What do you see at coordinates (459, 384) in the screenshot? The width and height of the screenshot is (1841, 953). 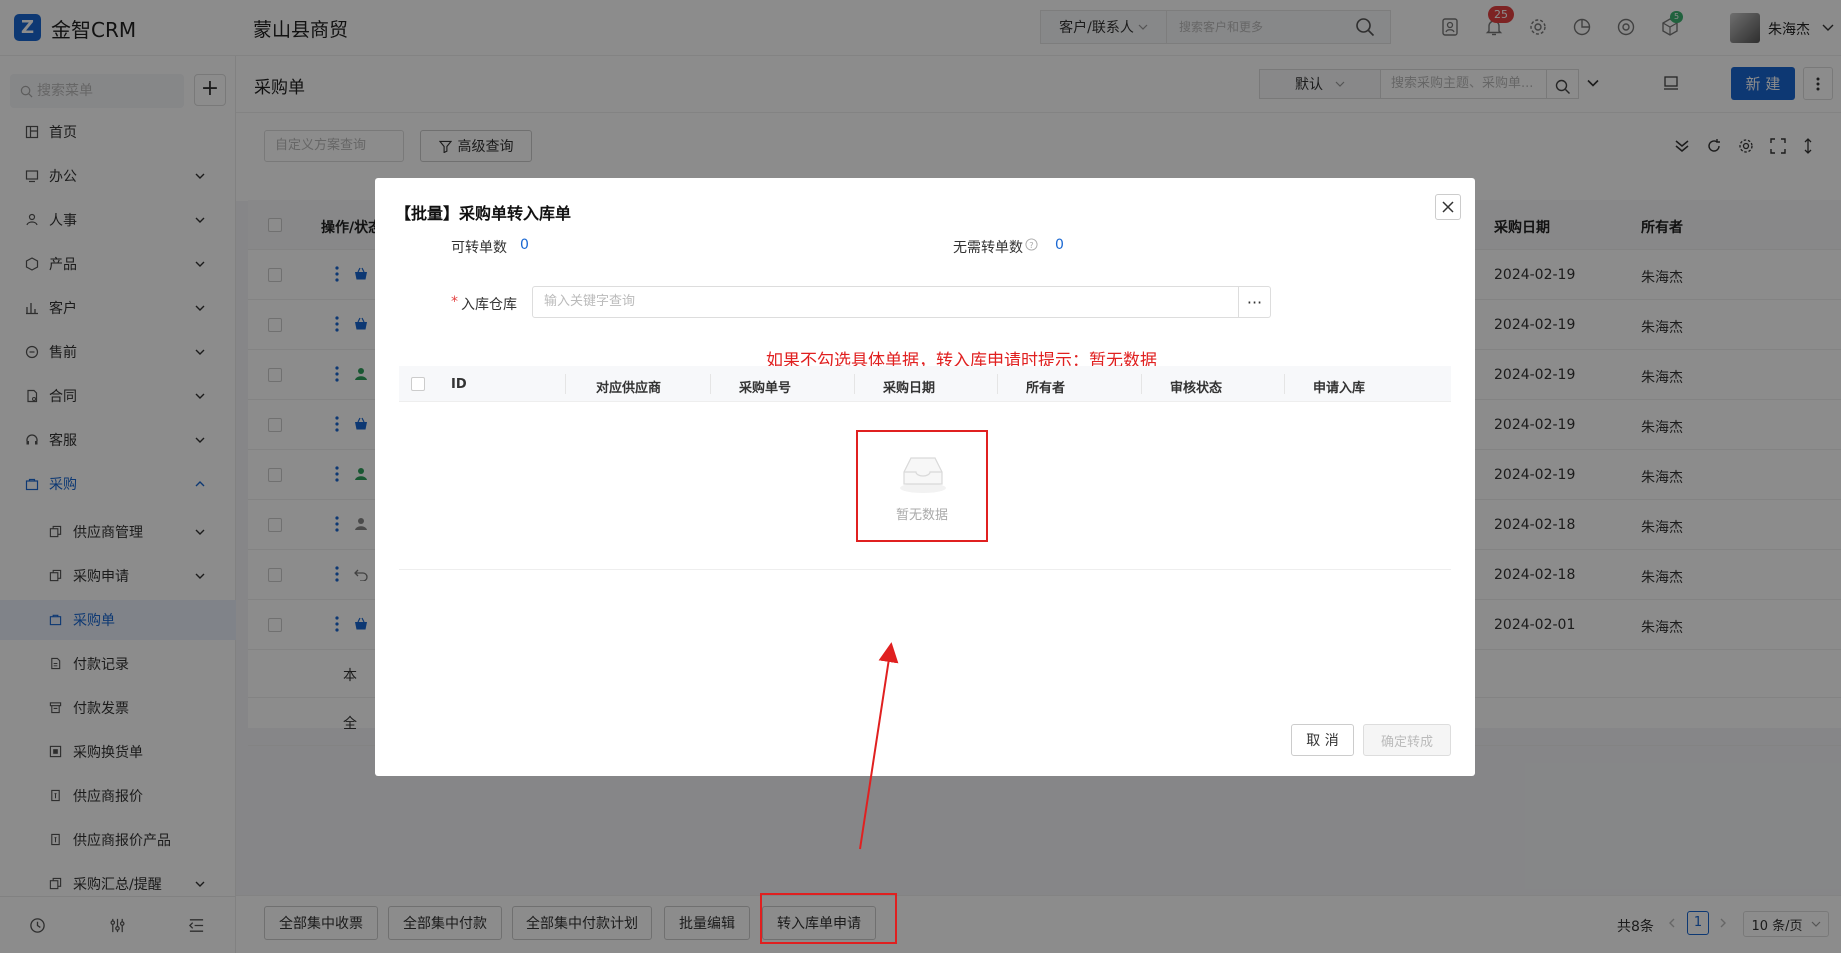 I see `dialog-column-header: ID` at bounding box center [459, 384].